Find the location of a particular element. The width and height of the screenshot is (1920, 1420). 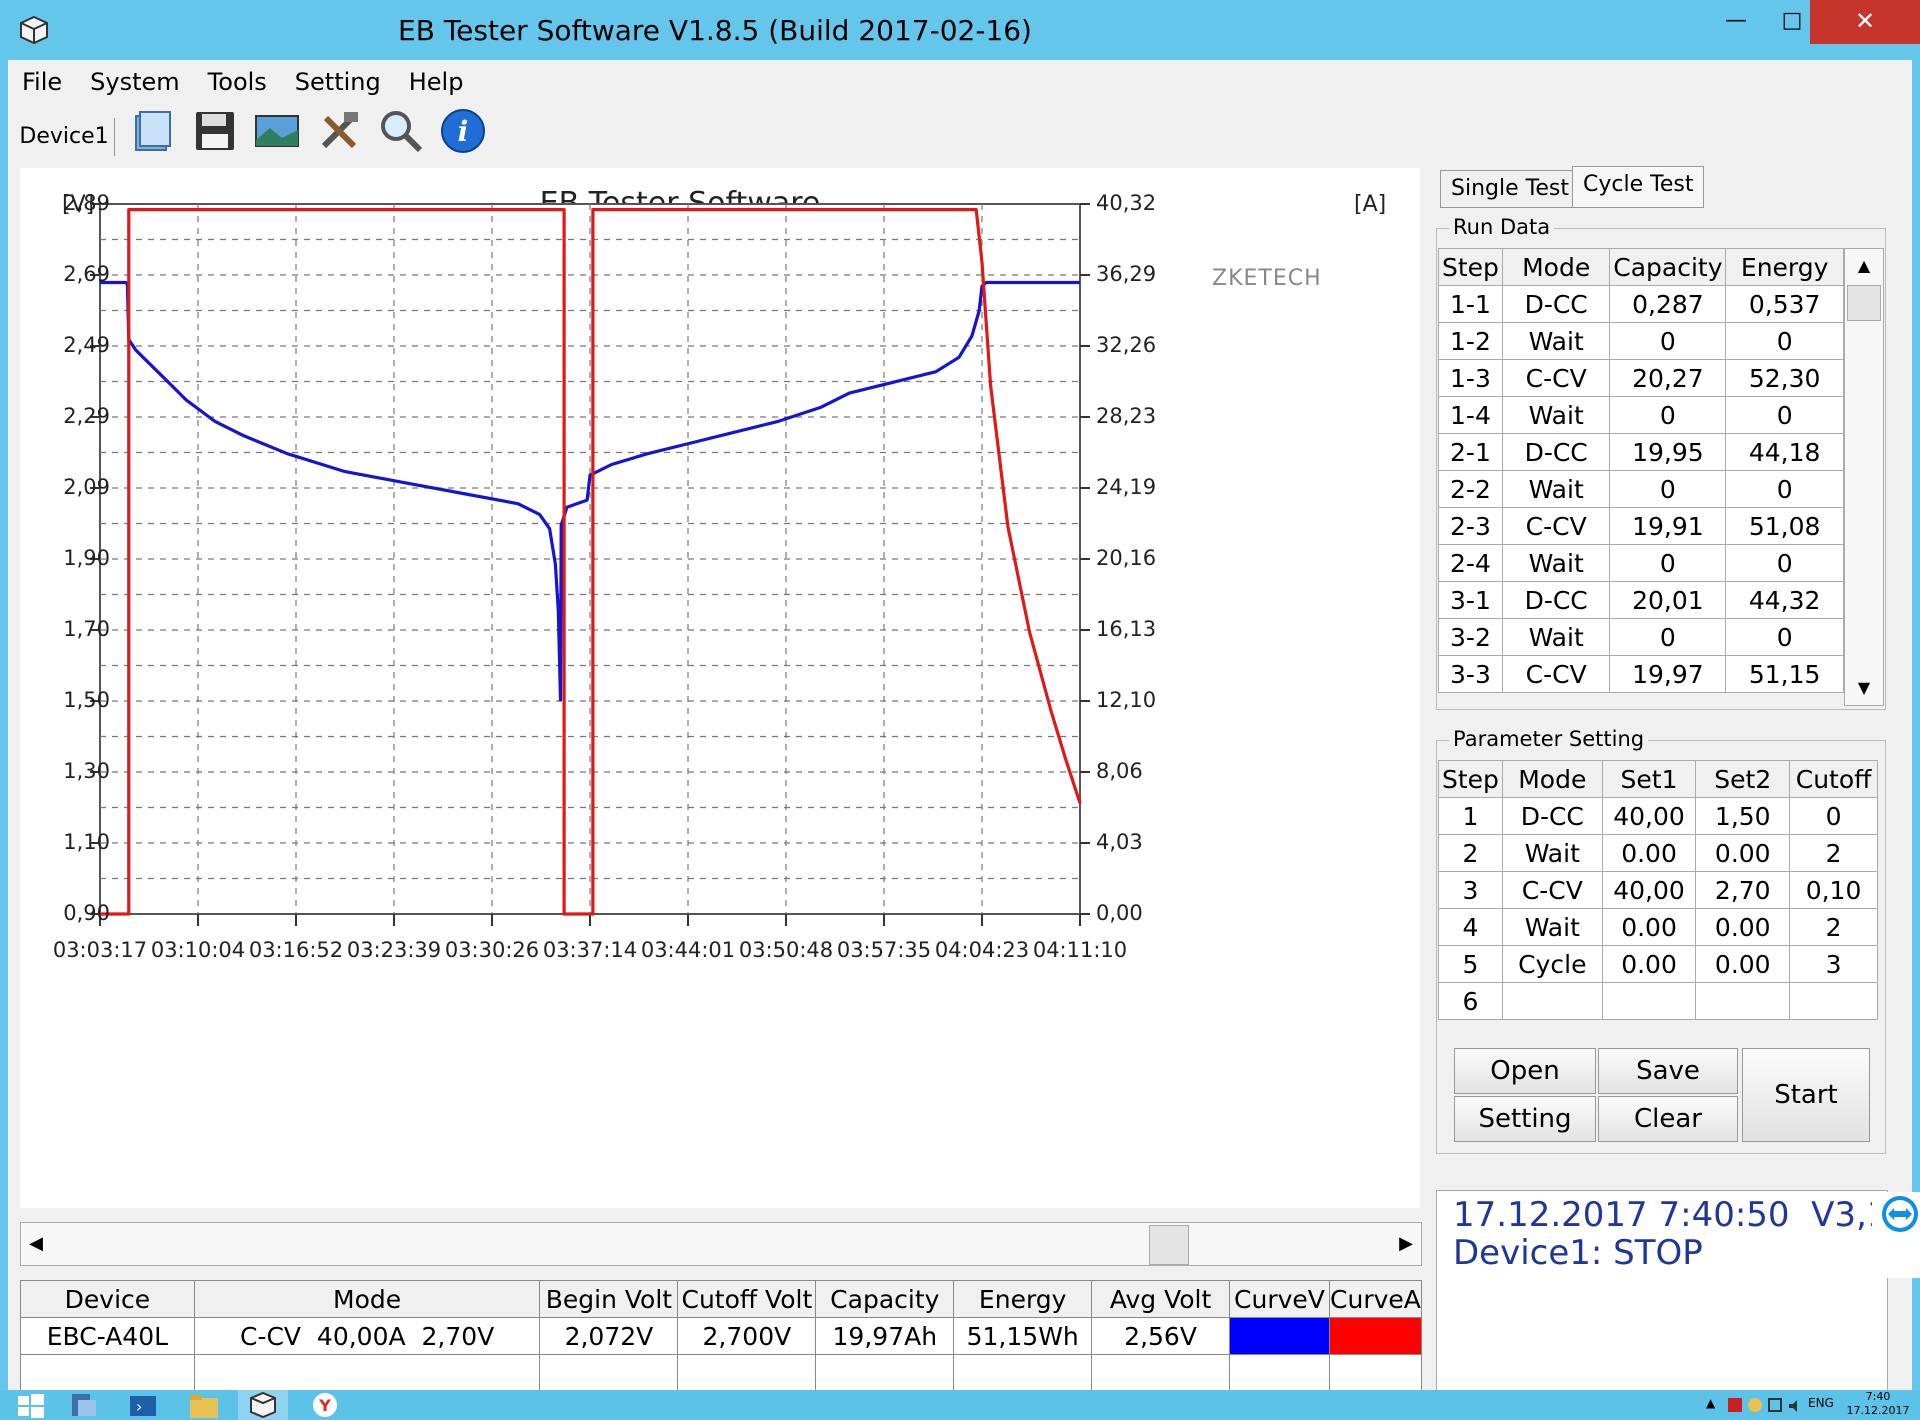

run-data-cell: 51,08 is located at coordinates (1784, 526).